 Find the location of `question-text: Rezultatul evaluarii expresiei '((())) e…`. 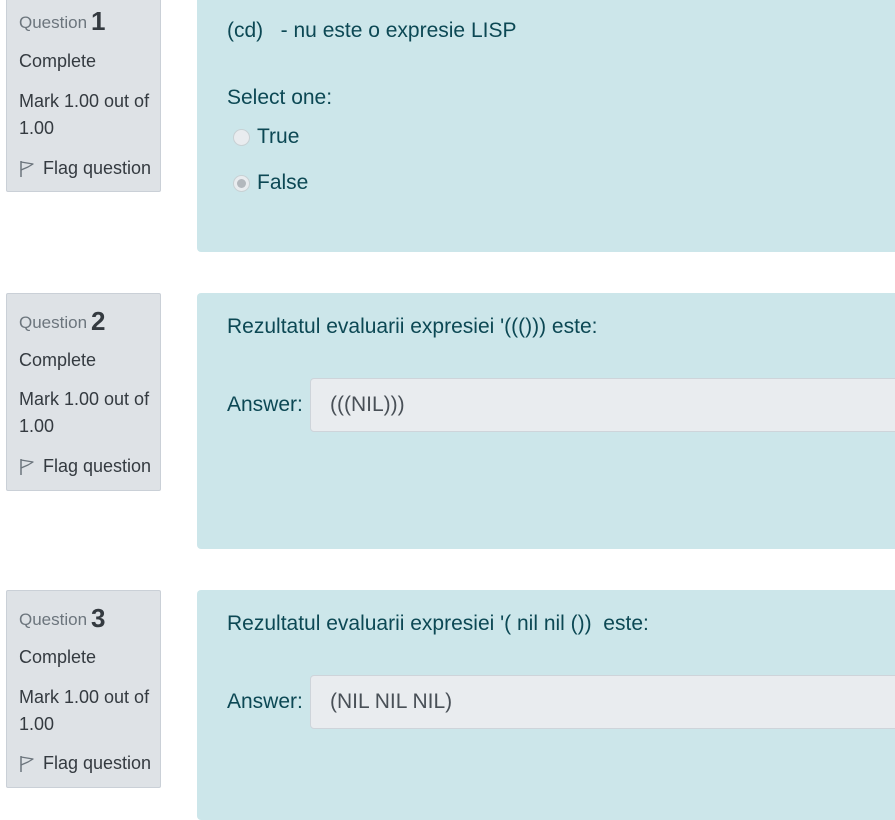

question-text: Rezultatul evaluarii expresiei '((())) e… is located at coordinates (412, 326).